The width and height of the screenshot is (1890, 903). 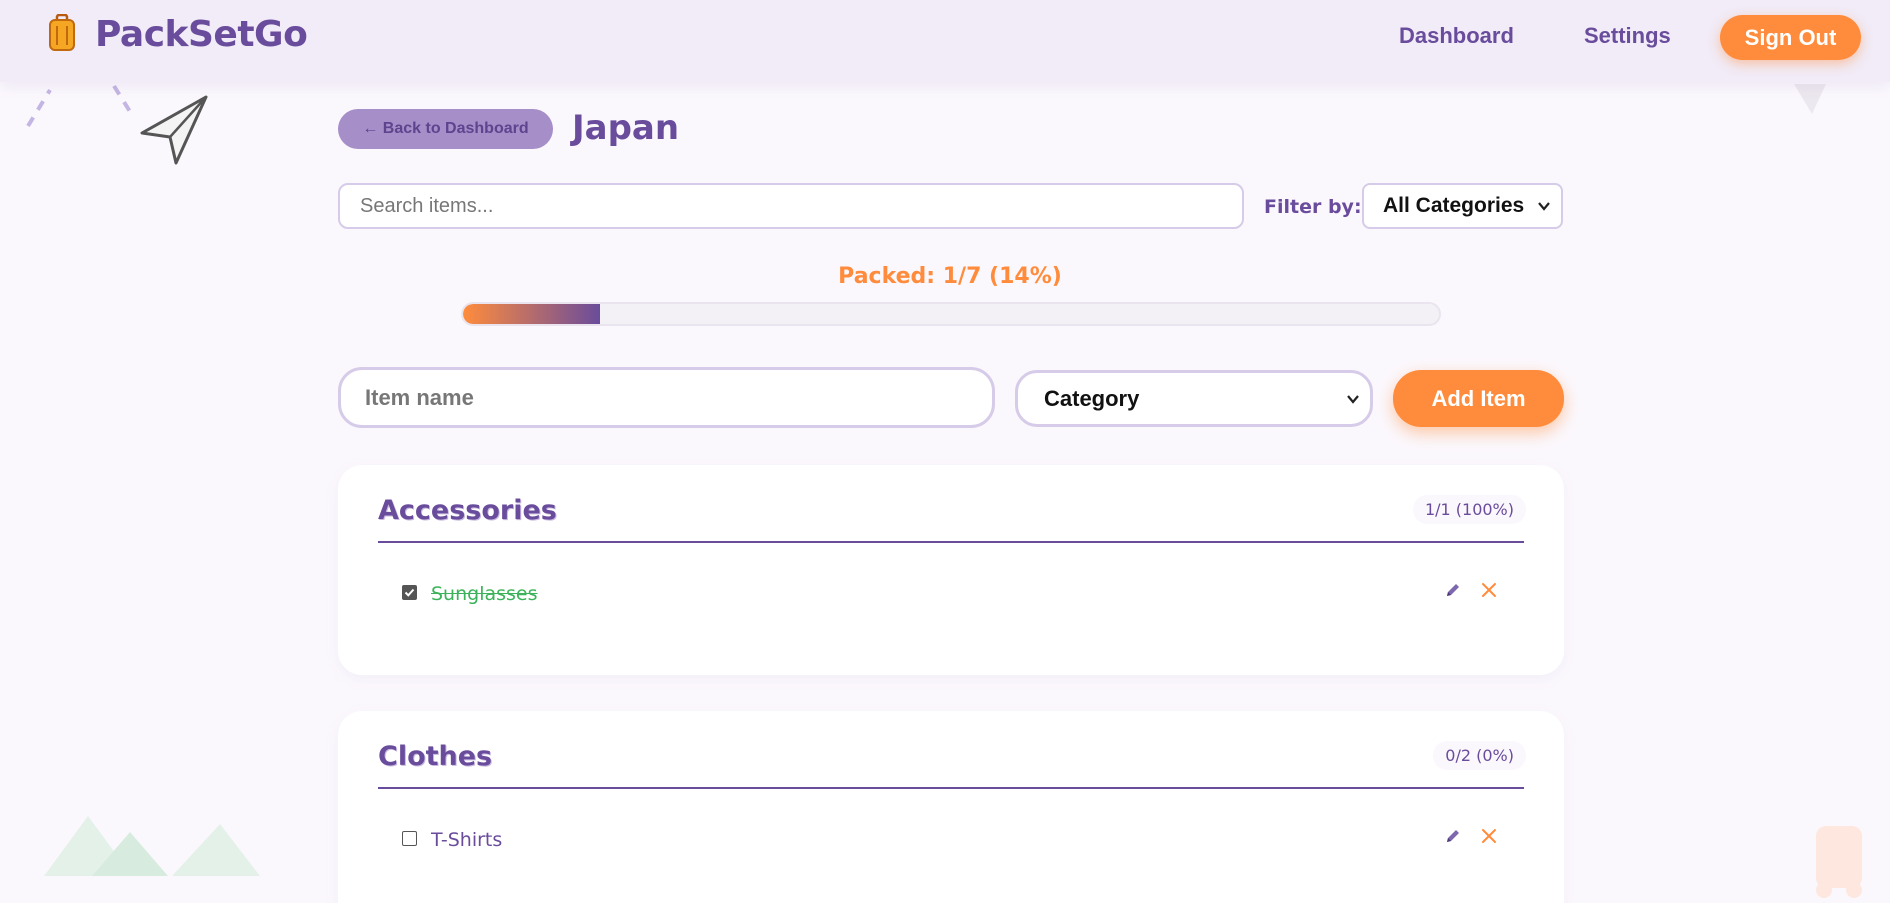 I want to click on search-input, so click(x=791, y=206).